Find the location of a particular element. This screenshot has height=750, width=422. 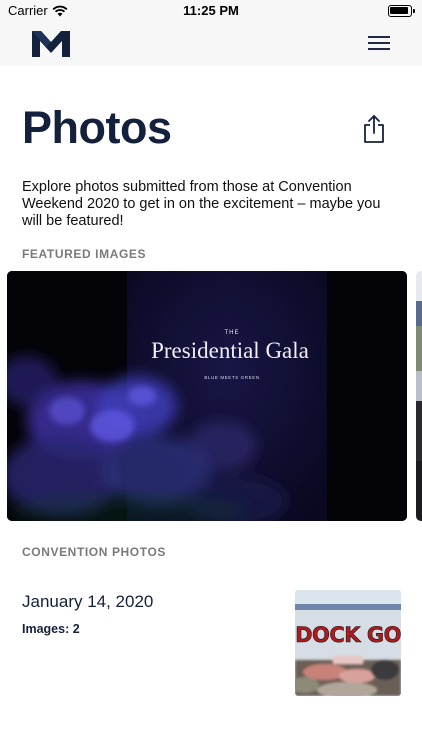

convention-photos-heading: CONVENTION PHOTOS is located at coordinates (94, 552).